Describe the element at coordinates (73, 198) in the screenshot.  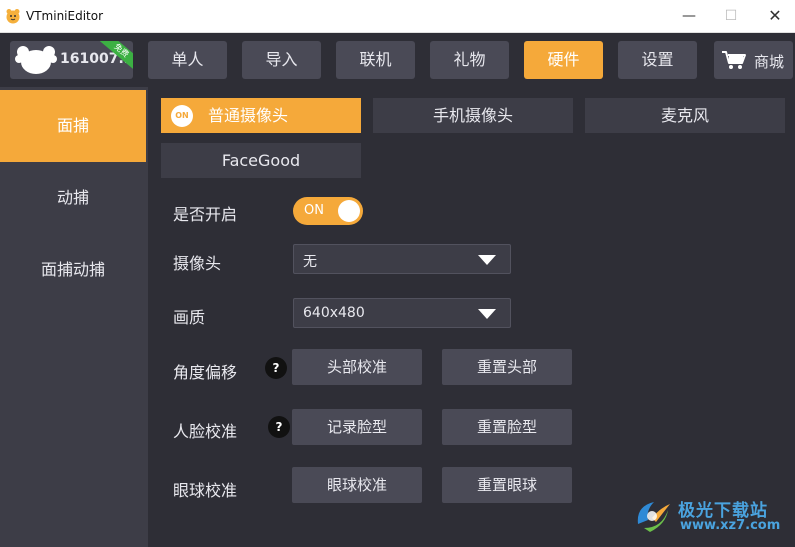
I see `sidebar-item-motion-capture: 动捕` at that location.